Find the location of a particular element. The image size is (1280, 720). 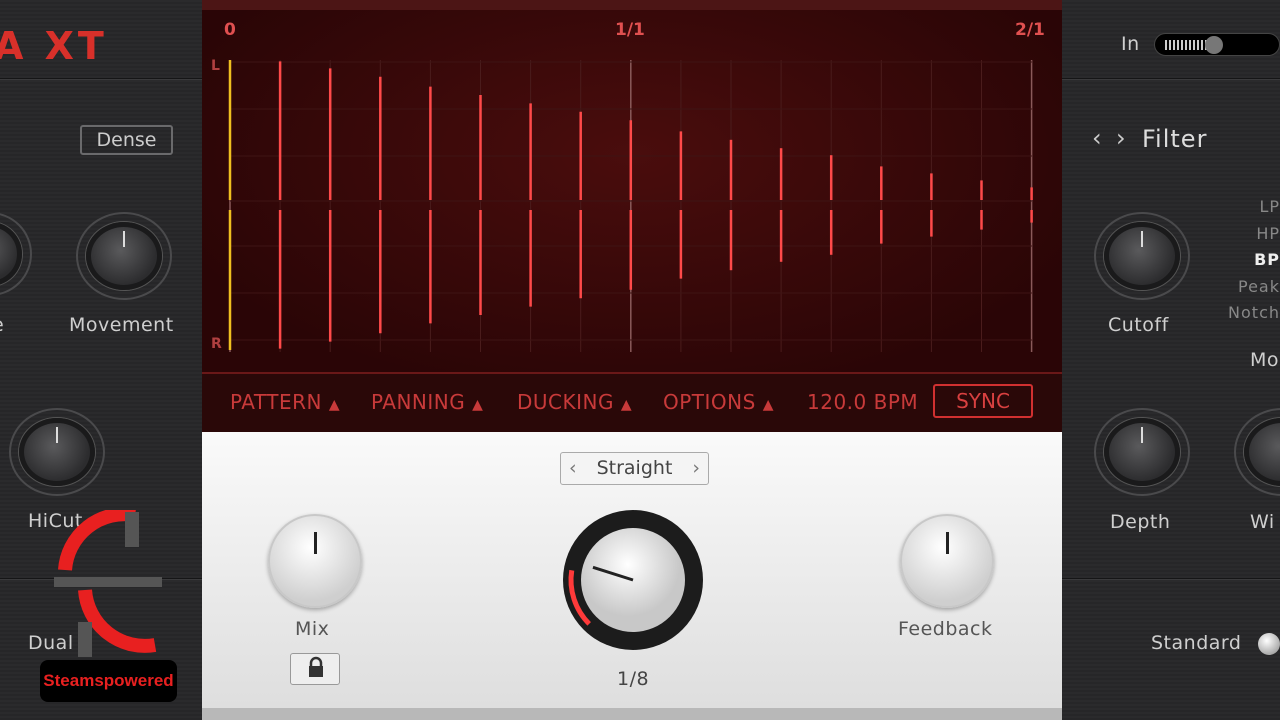

mix-label: Mix is located at coordinates (312, 629).